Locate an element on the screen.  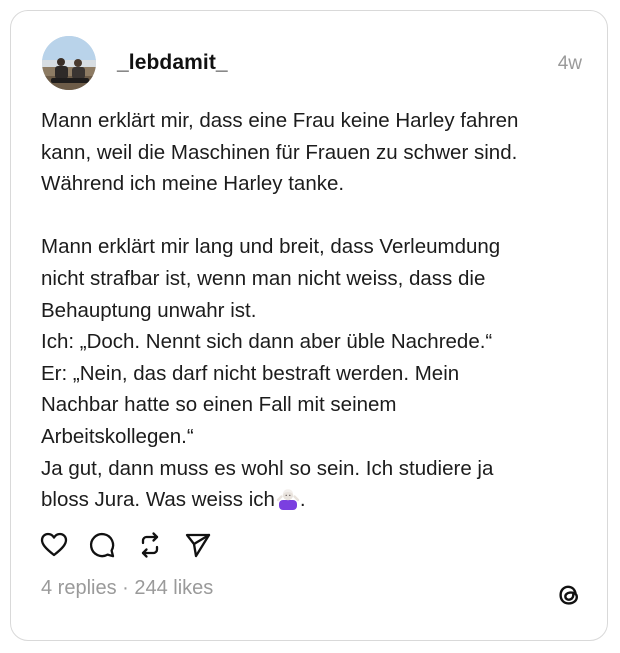
username: _lebdamit_ is located at coordinates (172, 63).